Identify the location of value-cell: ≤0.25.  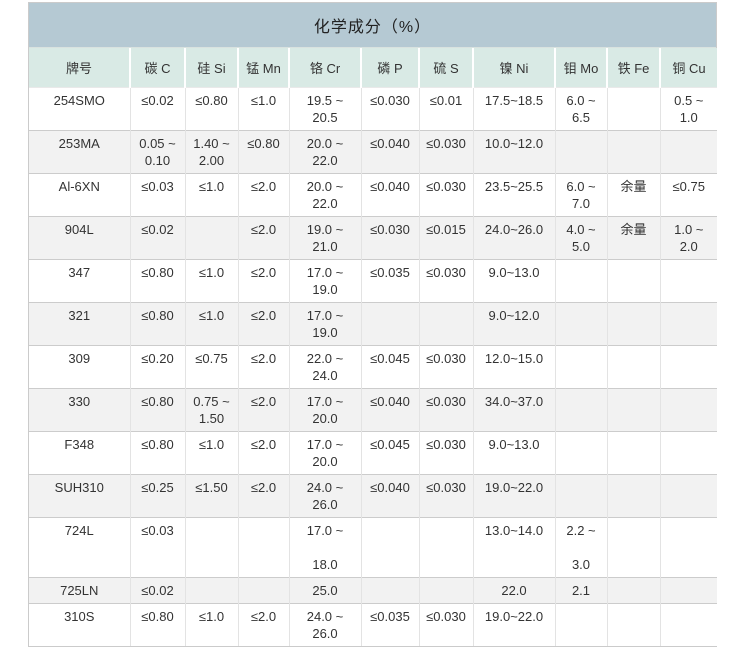
(157, 496).